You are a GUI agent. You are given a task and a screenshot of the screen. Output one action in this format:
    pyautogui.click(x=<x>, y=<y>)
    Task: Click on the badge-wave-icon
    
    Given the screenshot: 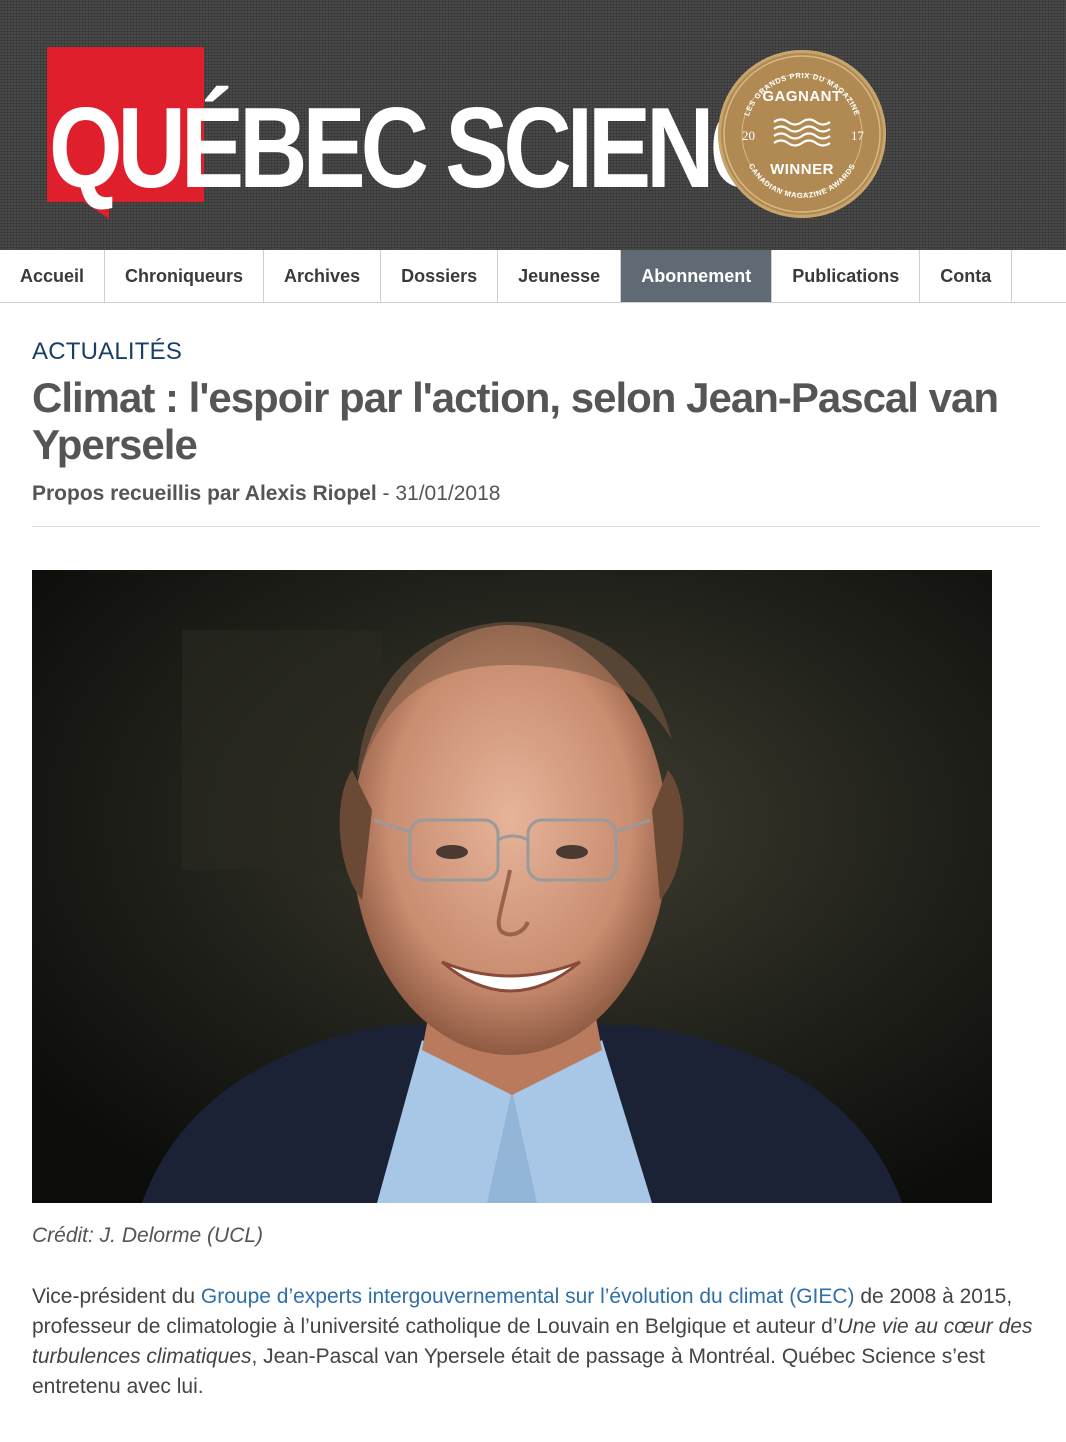 What is the action you would take?
    pyautogui.click(x=802, y=132)
    